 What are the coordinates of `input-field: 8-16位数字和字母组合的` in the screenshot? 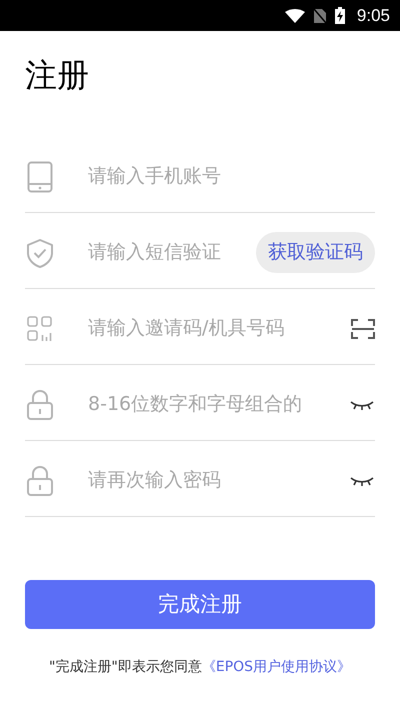 It's located at (218, 404).